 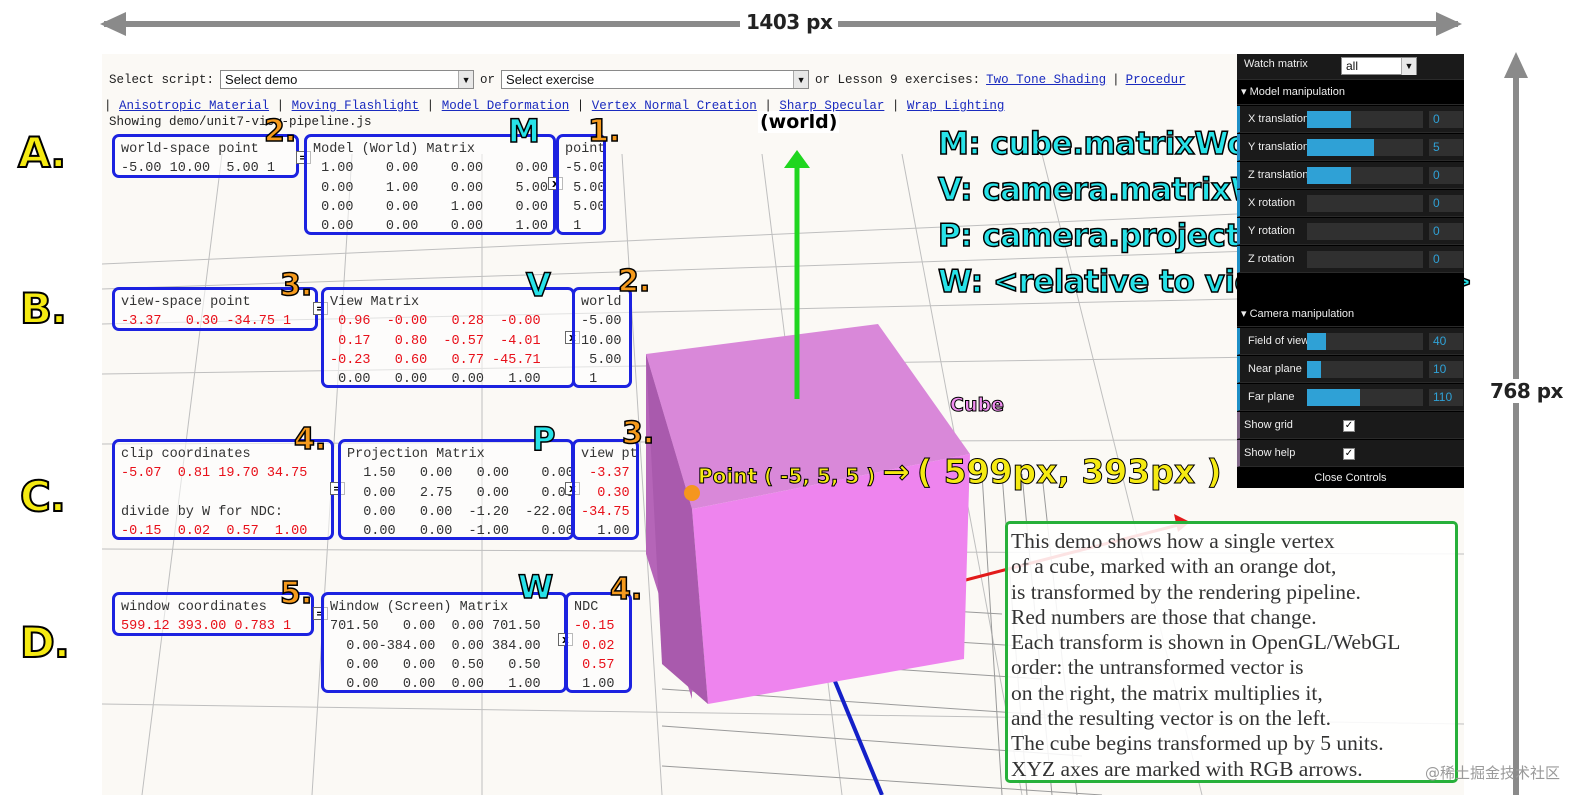 I want to click on link-sharp-specular: Sharp Specular, so click(x=831, y=106).